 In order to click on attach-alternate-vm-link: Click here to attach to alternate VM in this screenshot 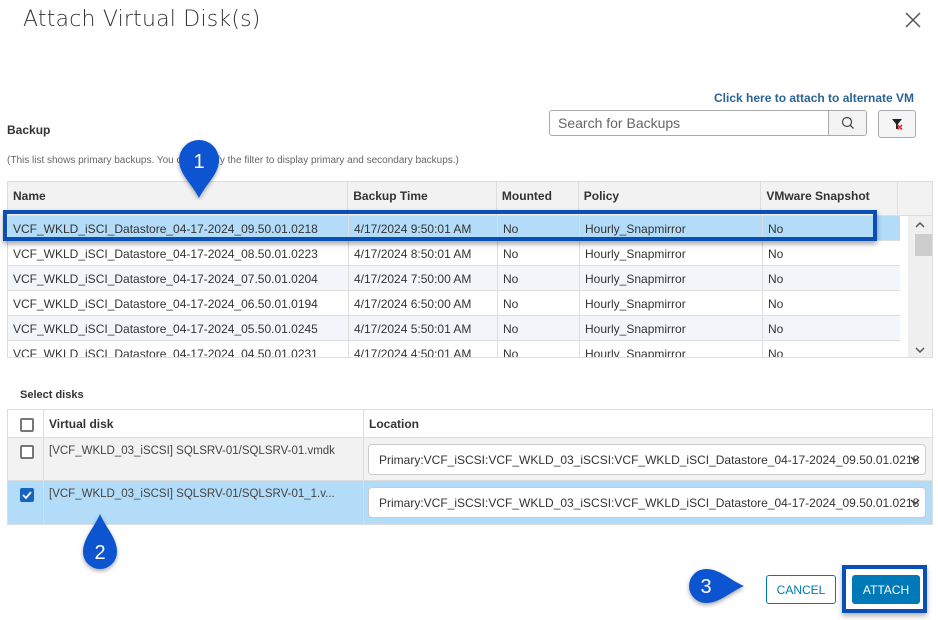, I will do `click(814, 98)`.